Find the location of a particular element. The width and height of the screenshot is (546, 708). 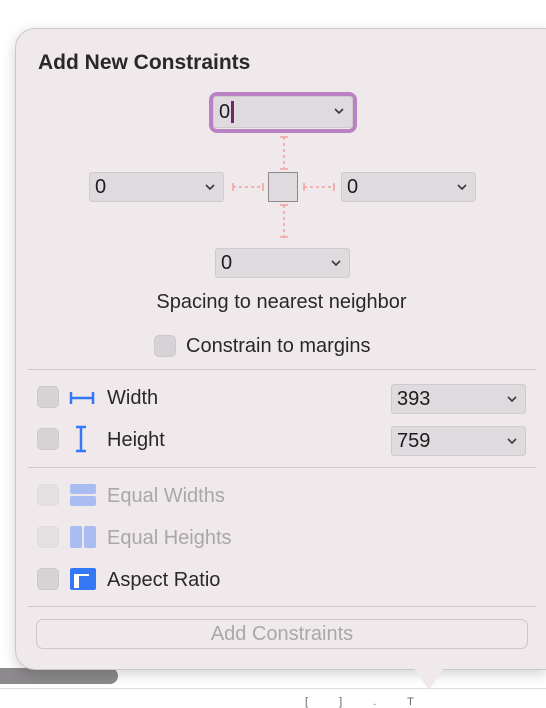

popover-arrow is located at coordinates (429, 679).